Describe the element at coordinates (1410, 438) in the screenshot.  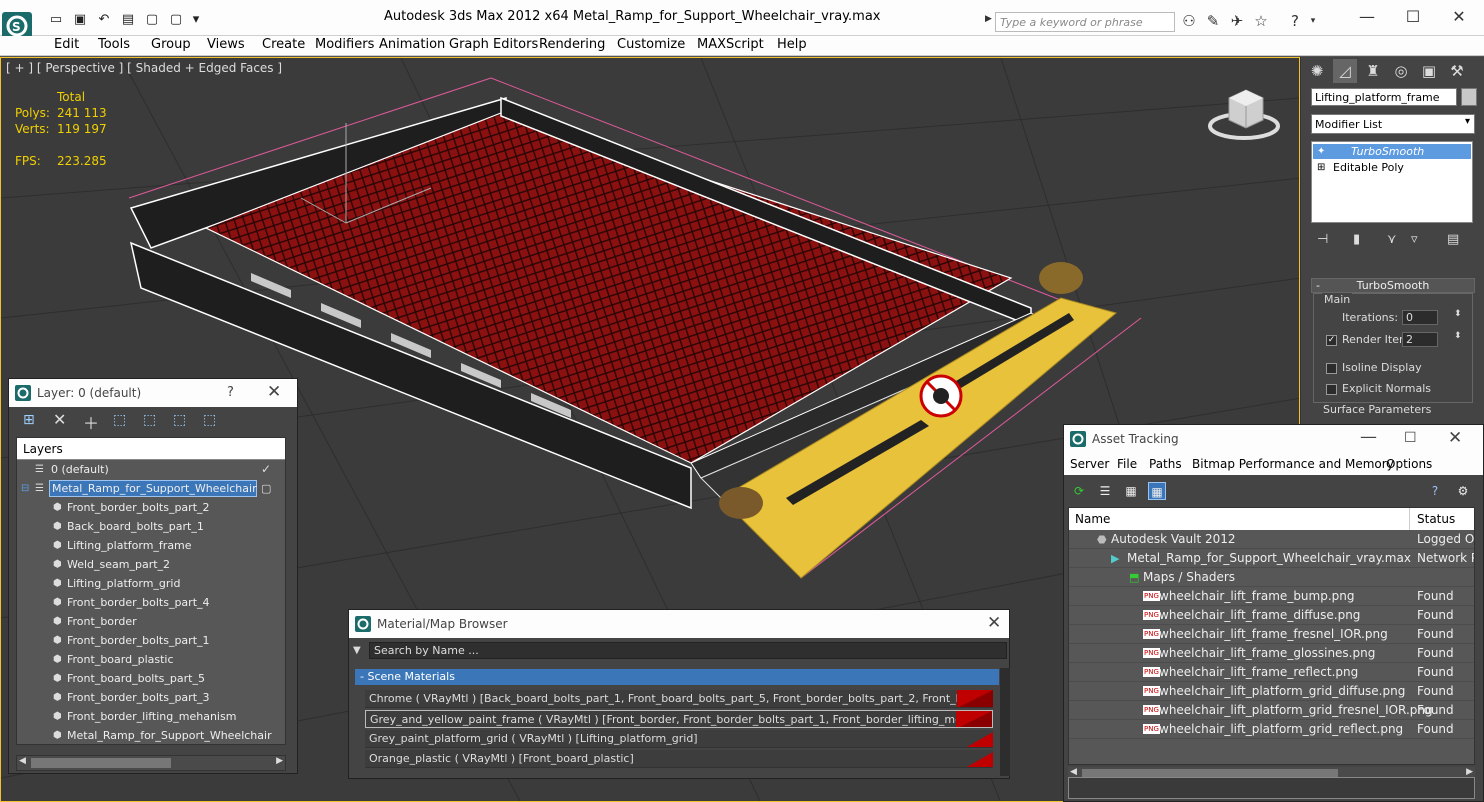
I see `maximize-icon: ☐` at that location.